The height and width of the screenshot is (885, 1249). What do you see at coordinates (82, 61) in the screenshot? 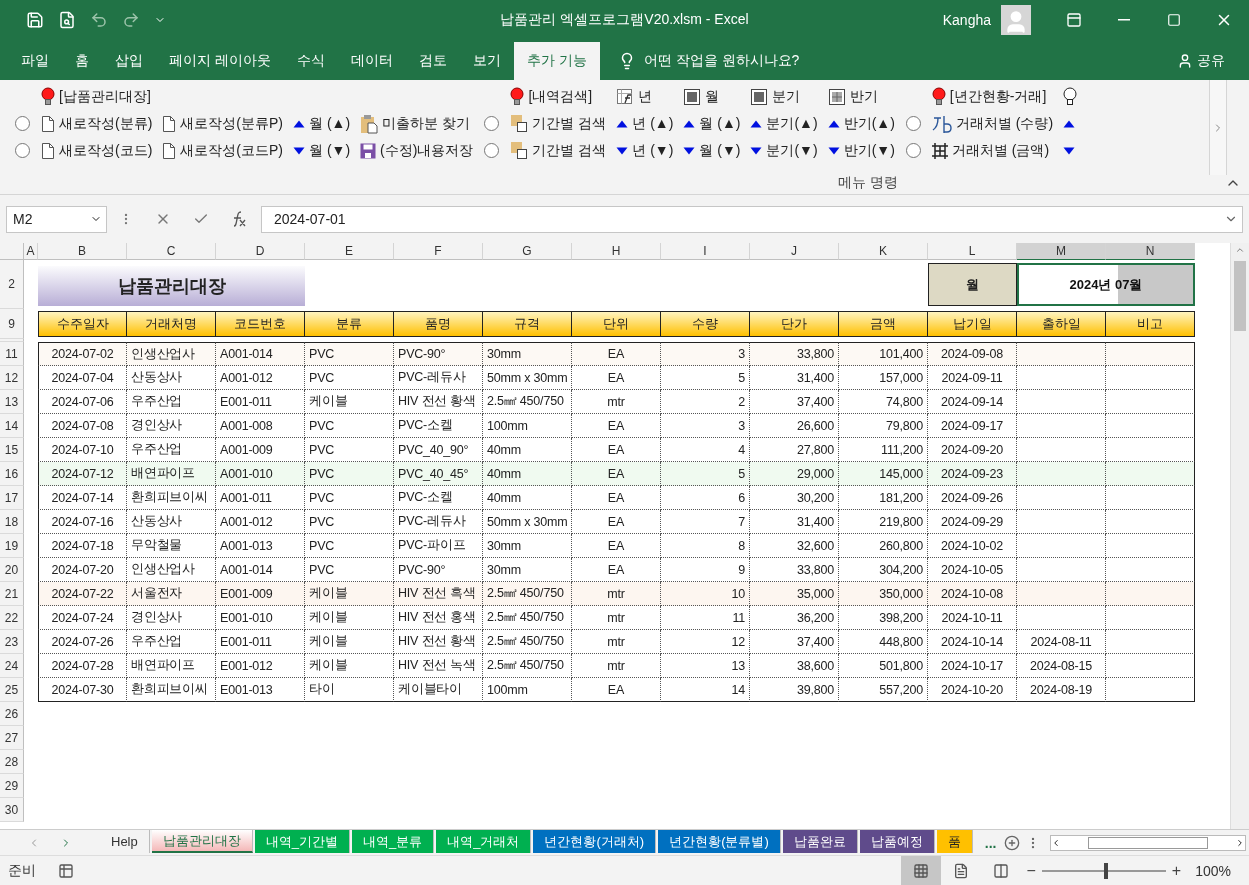
I see `menu-tab: 홈` at bounding box center [82, 61].